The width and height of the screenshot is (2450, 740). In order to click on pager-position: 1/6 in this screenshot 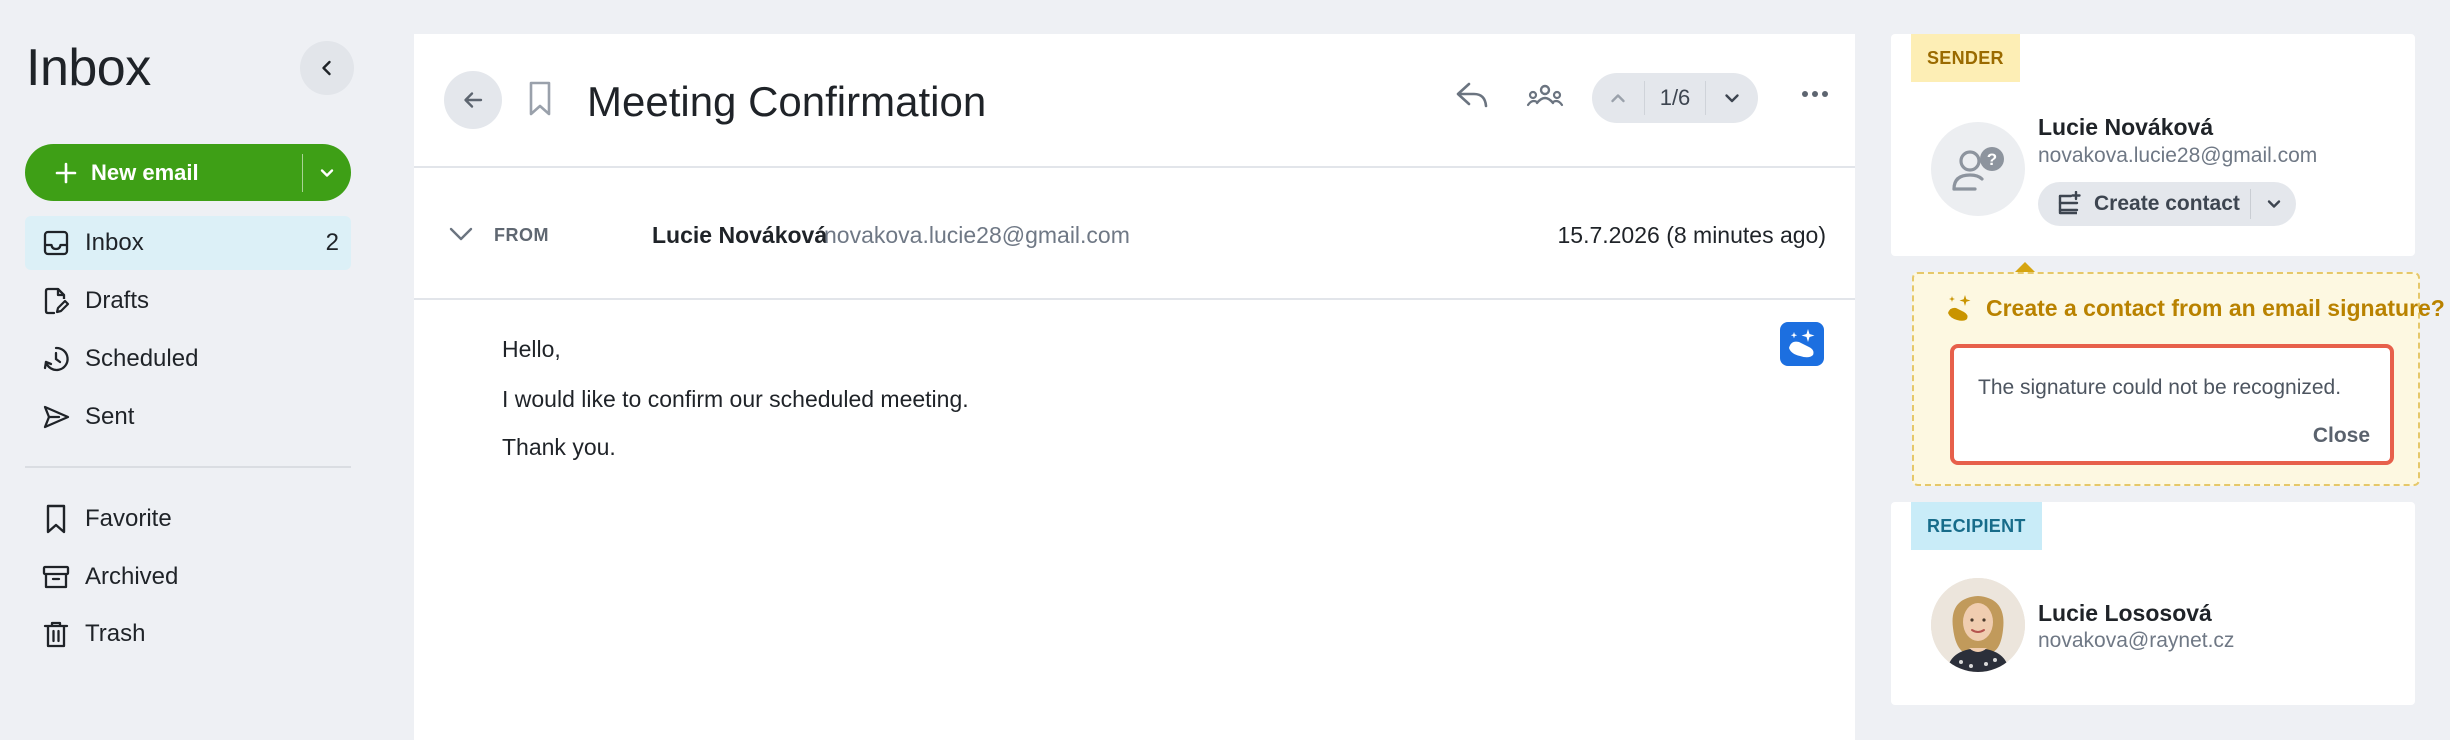, I will do `click(1675, 98)`.